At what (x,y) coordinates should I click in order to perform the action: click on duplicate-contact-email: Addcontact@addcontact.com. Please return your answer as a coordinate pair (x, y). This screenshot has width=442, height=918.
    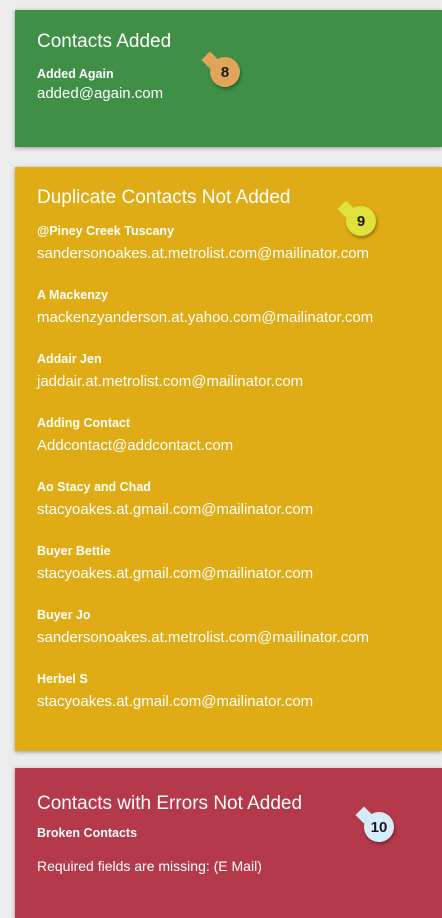
    Looking at the image, I should click on (135, 445).